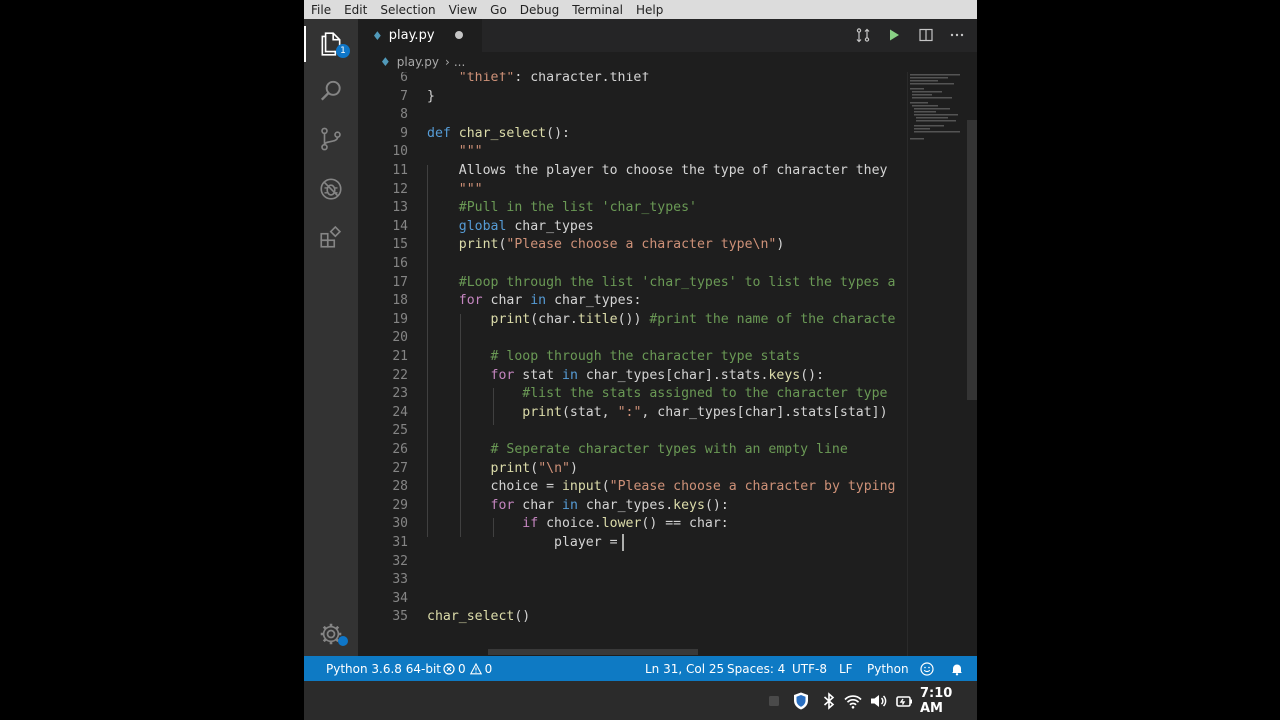 The height and width of the screenshot is (720, 1280). I want to click on more-actions-button, so click(957, 35).